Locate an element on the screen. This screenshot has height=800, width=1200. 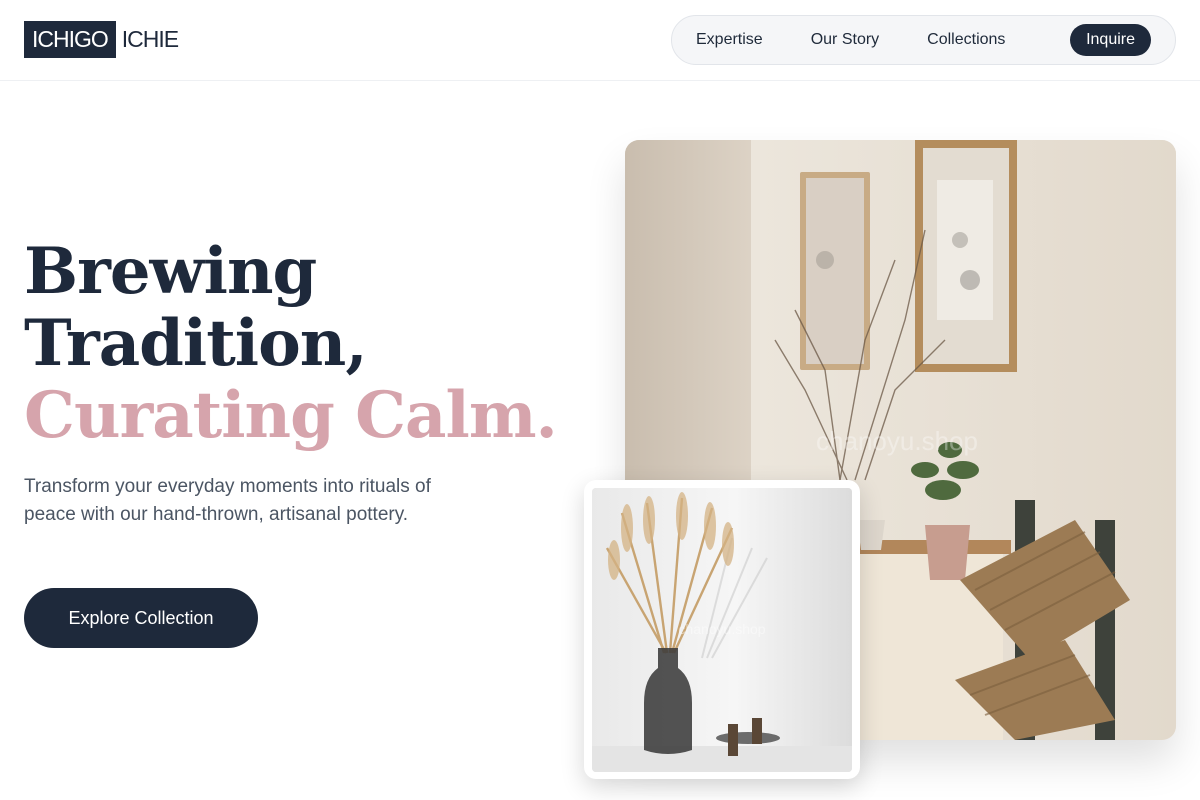
hero-title-line-2: Tradition, is located at coordinates (196, 343).